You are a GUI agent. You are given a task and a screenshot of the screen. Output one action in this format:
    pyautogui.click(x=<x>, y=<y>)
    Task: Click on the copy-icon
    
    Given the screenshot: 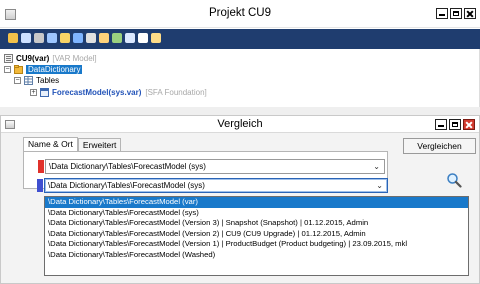 What is the action you would take?
    pyautogui.click(x=91, y=38)
    